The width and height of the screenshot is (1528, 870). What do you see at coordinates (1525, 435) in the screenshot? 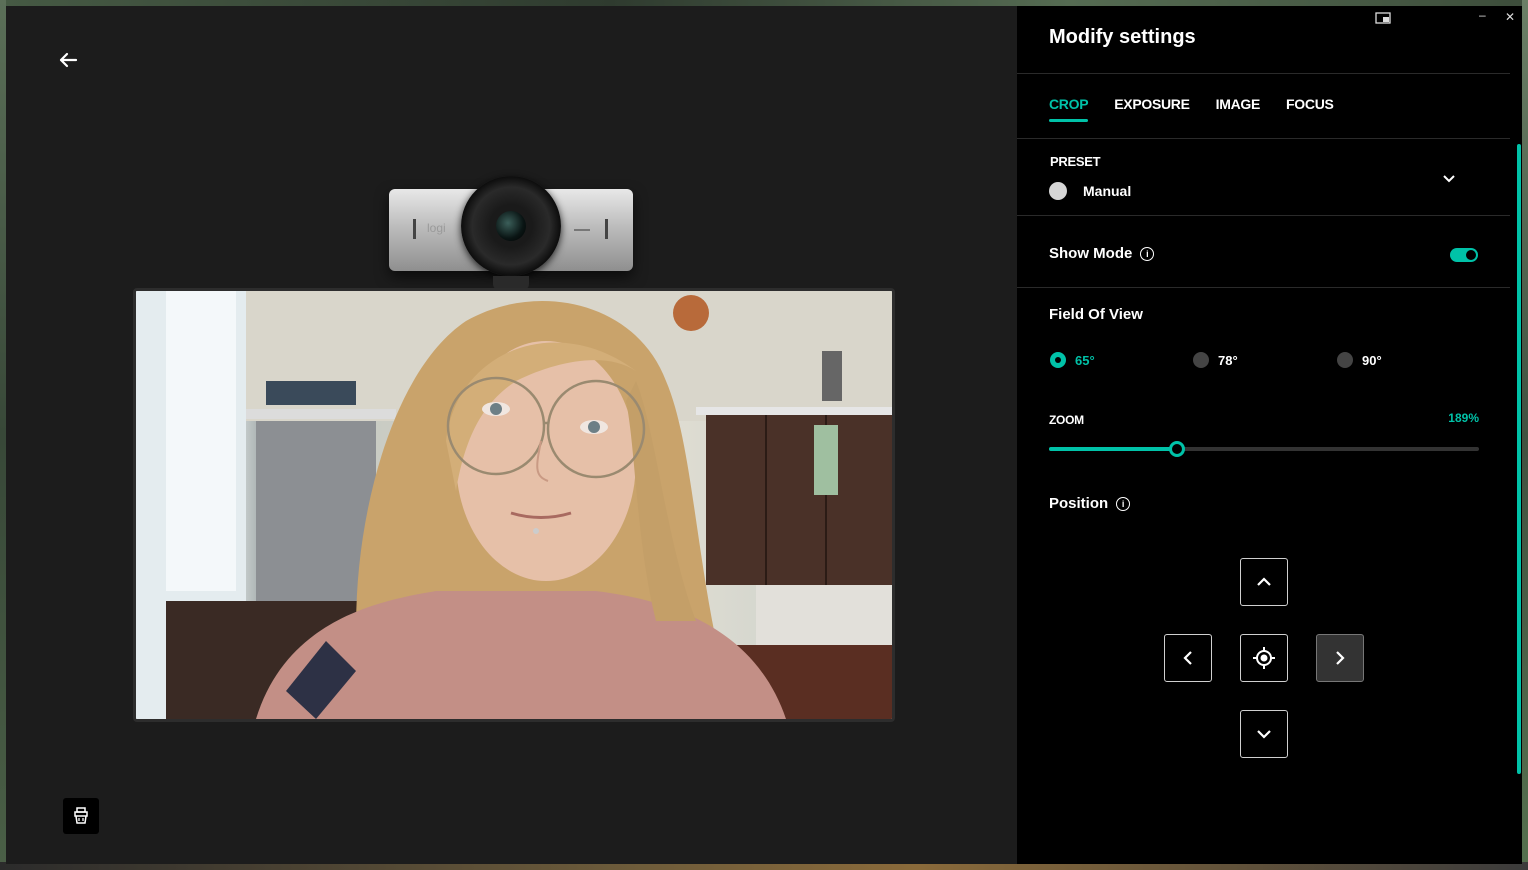
I see `desktop-background-right` at bounding box center [1525, 435].